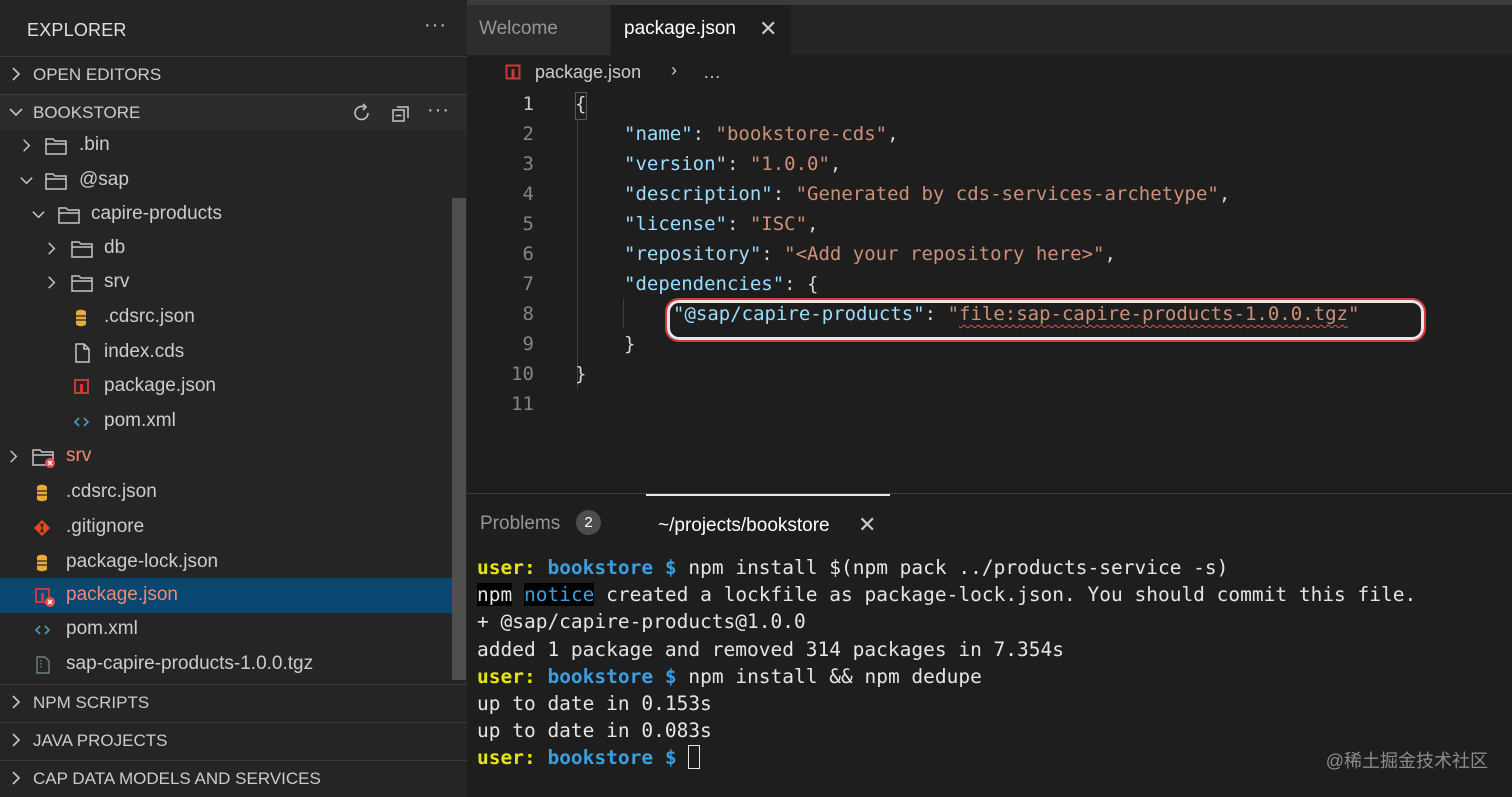 This screenshot has height=797, width=1512. What do you see at coordinates (226, 527) in the screenshot?
I see `tree-item-gitignore: .gitignore` at bounding box center [226, 527].